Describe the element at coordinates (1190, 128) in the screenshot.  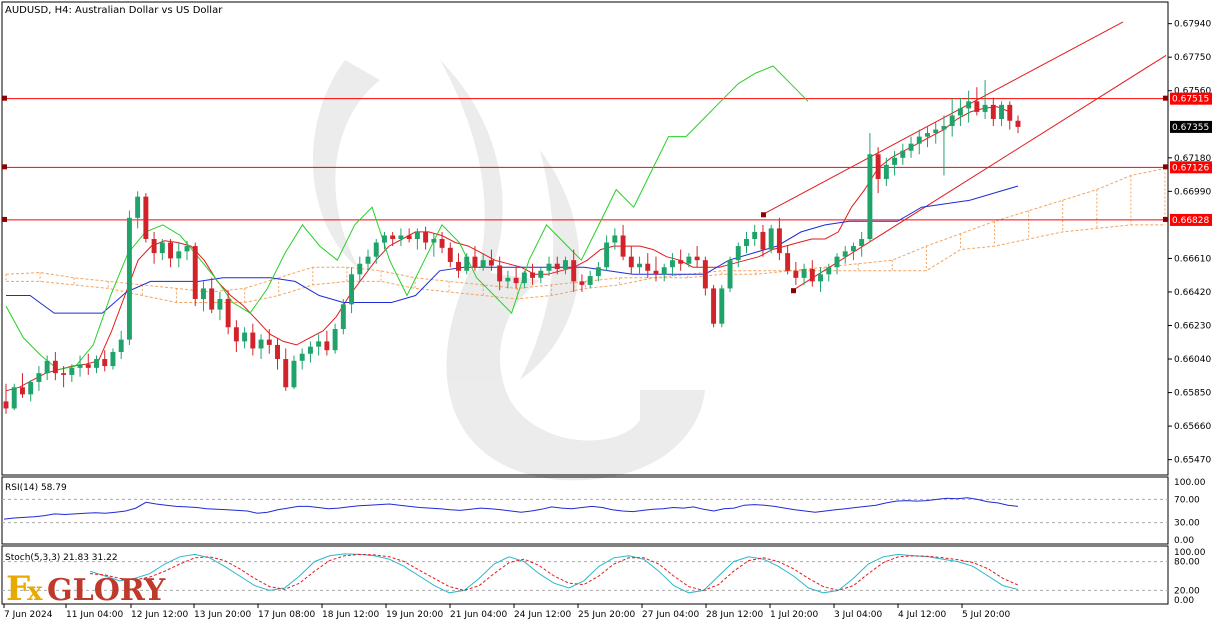
I see `current-price-label: 0.67355` at that location.